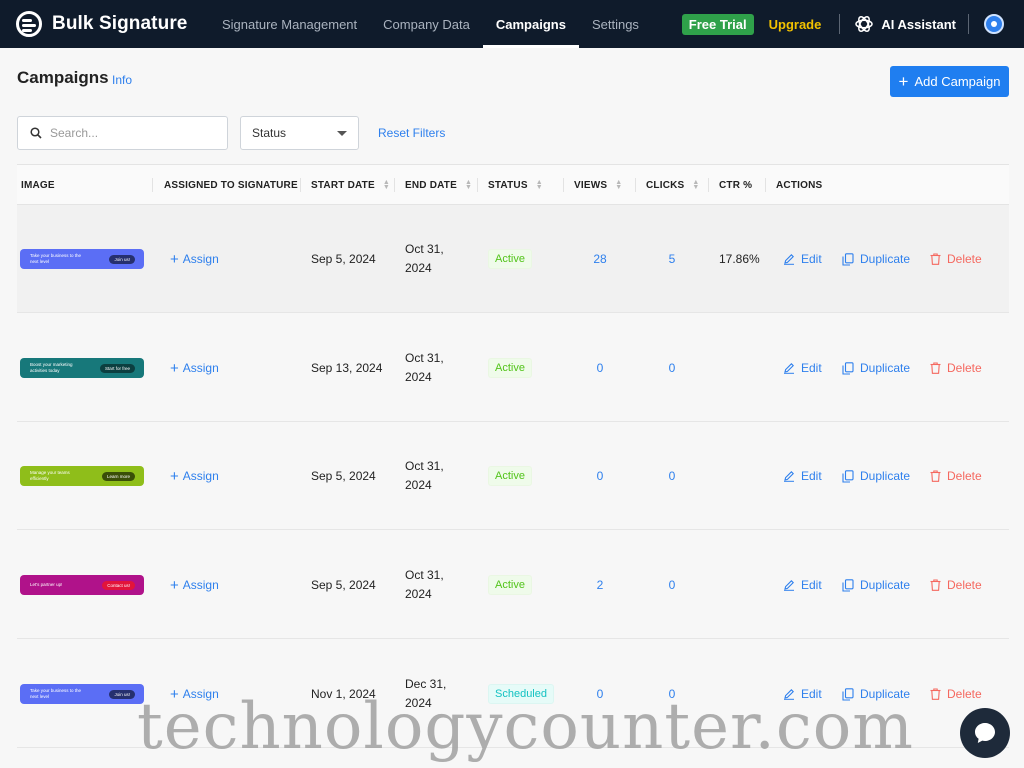 The height and width of the screenshot is (768, 1024). Describe the element at coordinates (343, 694) in the screenshot. I see `start-date: Nov 1, 2024` at that location.